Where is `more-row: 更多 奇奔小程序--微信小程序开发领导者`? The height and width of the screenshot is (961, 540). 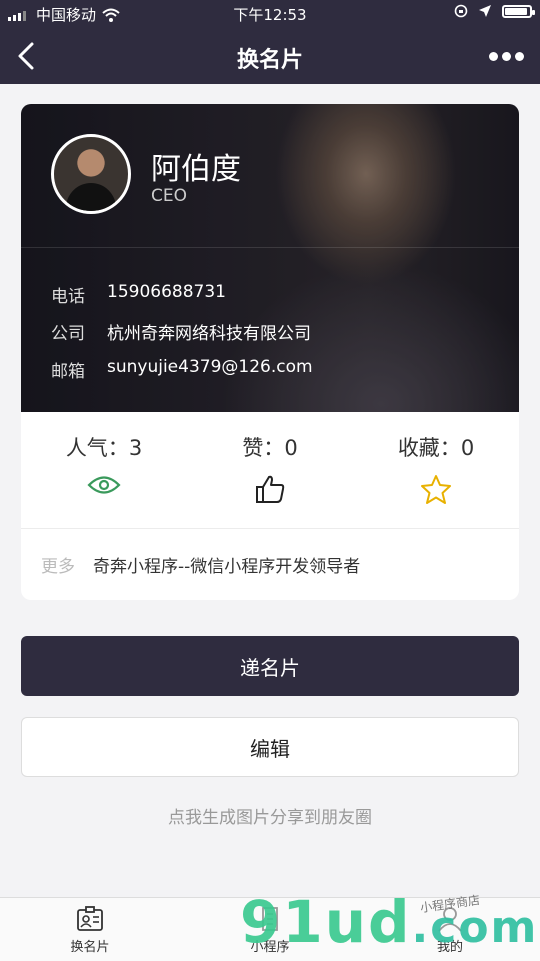 more-row: 更多 奇奔小程序--微信小程序开发领导者 is located at coordinates (200, 564).